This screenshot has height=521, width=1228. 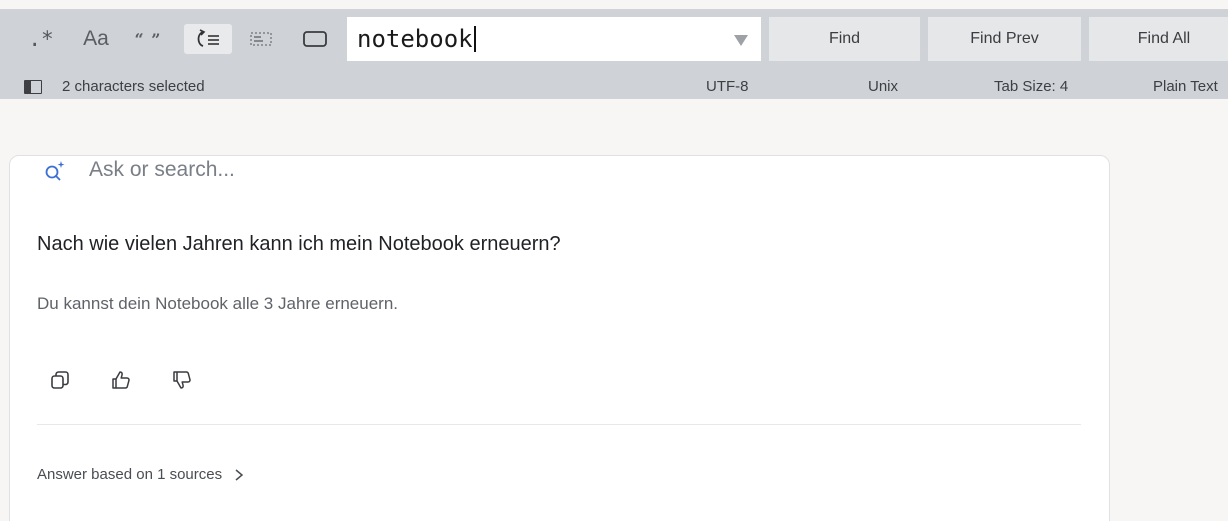 I want to click on wrap-icon, so click(x=208, y=38).